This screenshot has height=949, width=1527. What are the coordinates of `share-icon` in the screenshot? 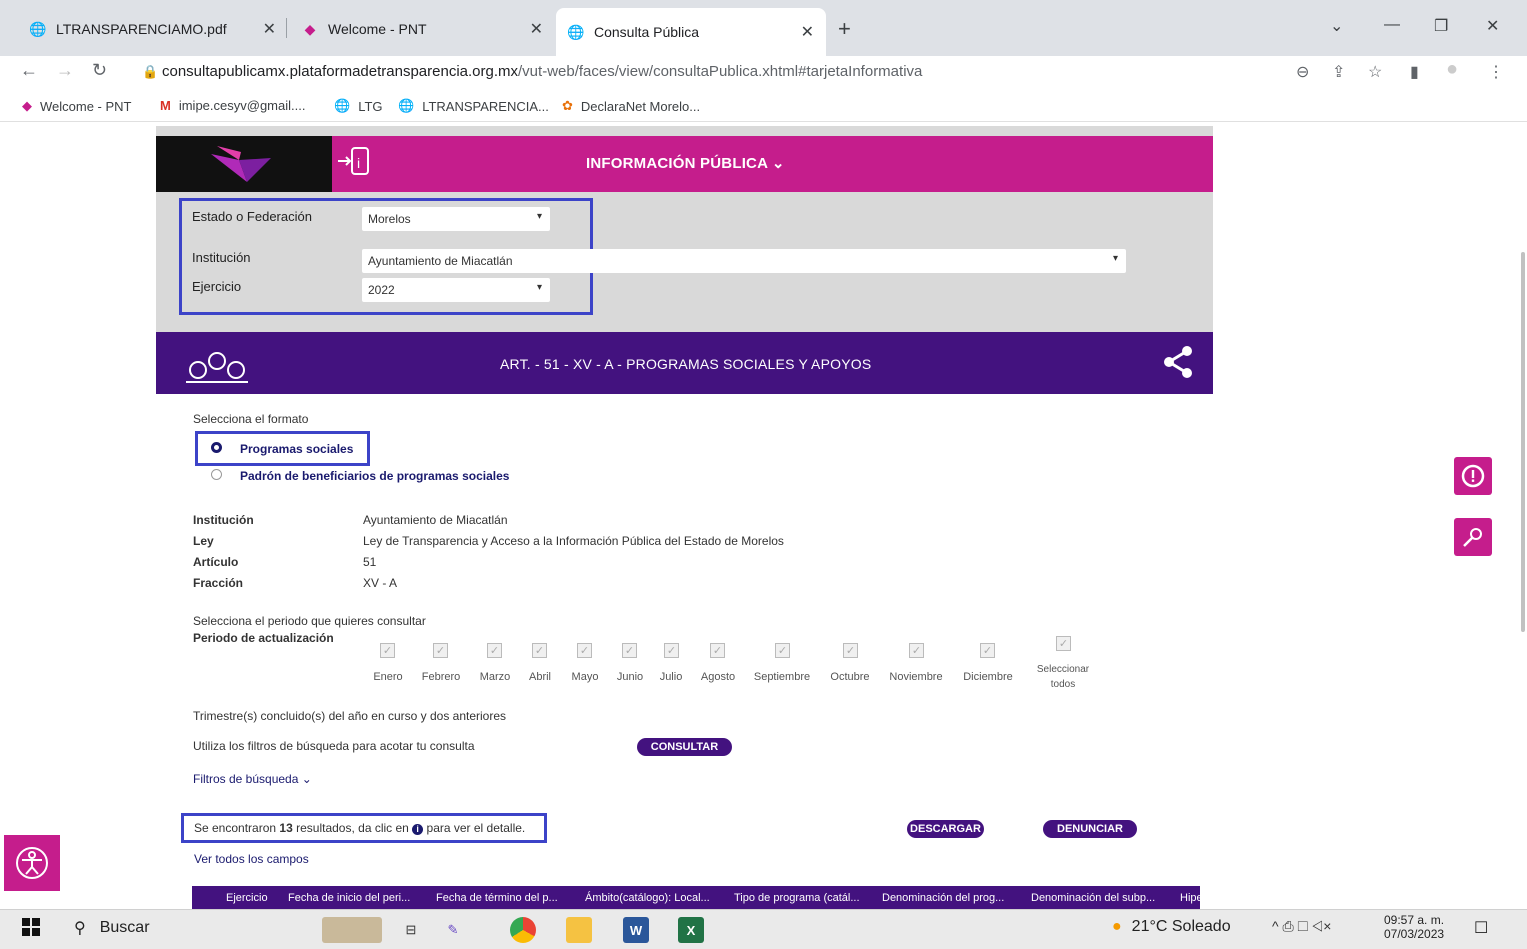 It's located at (1178, 362).